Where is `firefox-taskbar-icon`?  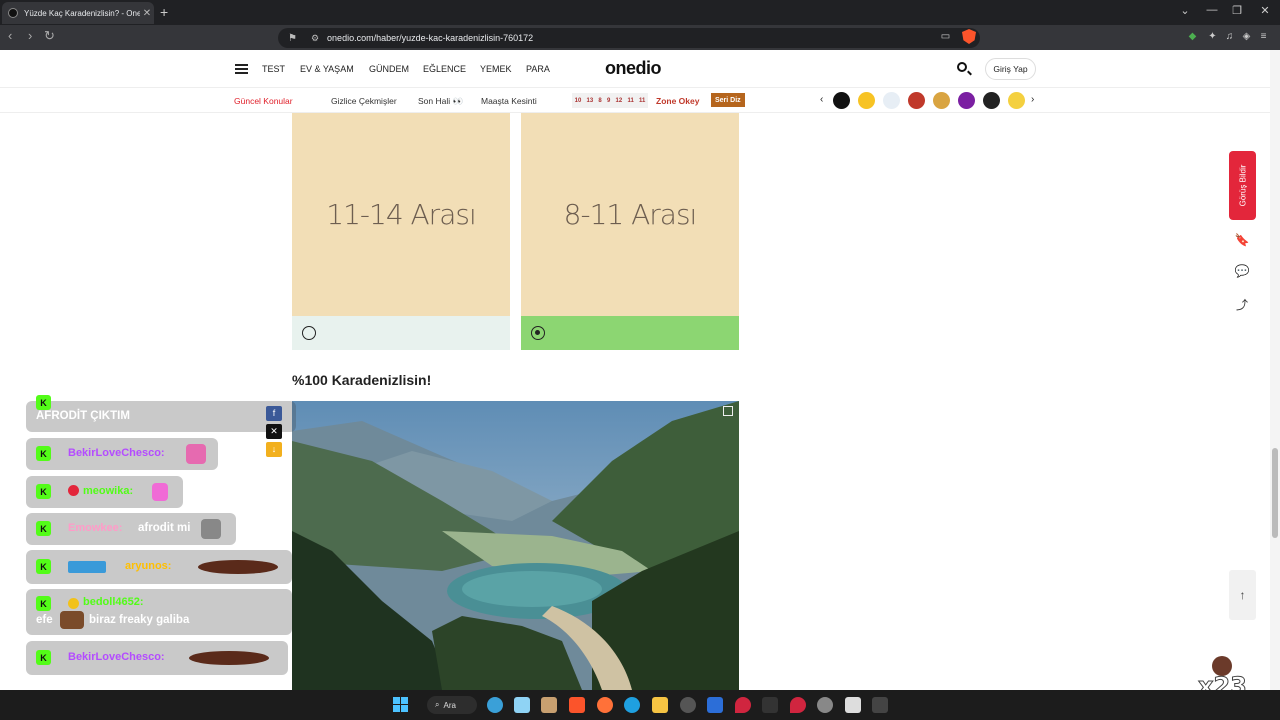
firefox-taskbar-icon is located at coordinates (605, 705).